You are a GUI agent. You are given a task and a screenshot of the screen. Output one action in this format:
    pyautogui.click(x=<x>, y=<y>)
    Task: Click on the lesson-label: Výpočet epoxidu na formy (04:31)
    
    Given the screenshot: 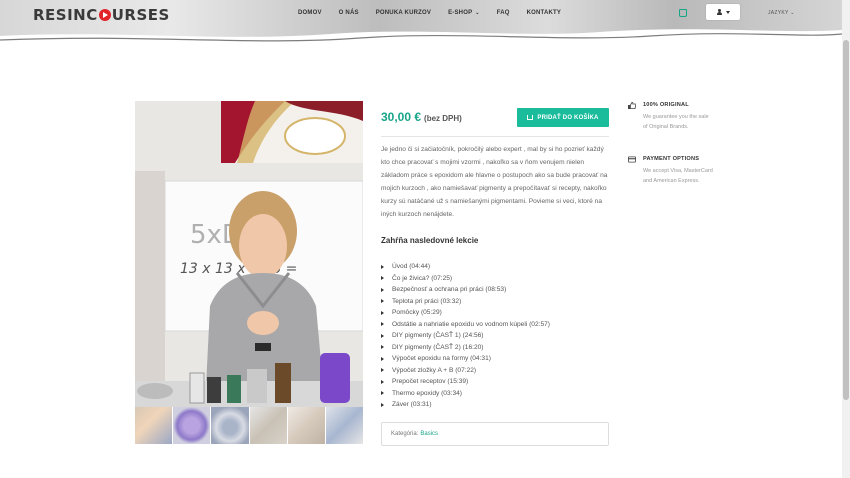 What is the action you would take?
    pyautogui.click(x=441, y=358)
    